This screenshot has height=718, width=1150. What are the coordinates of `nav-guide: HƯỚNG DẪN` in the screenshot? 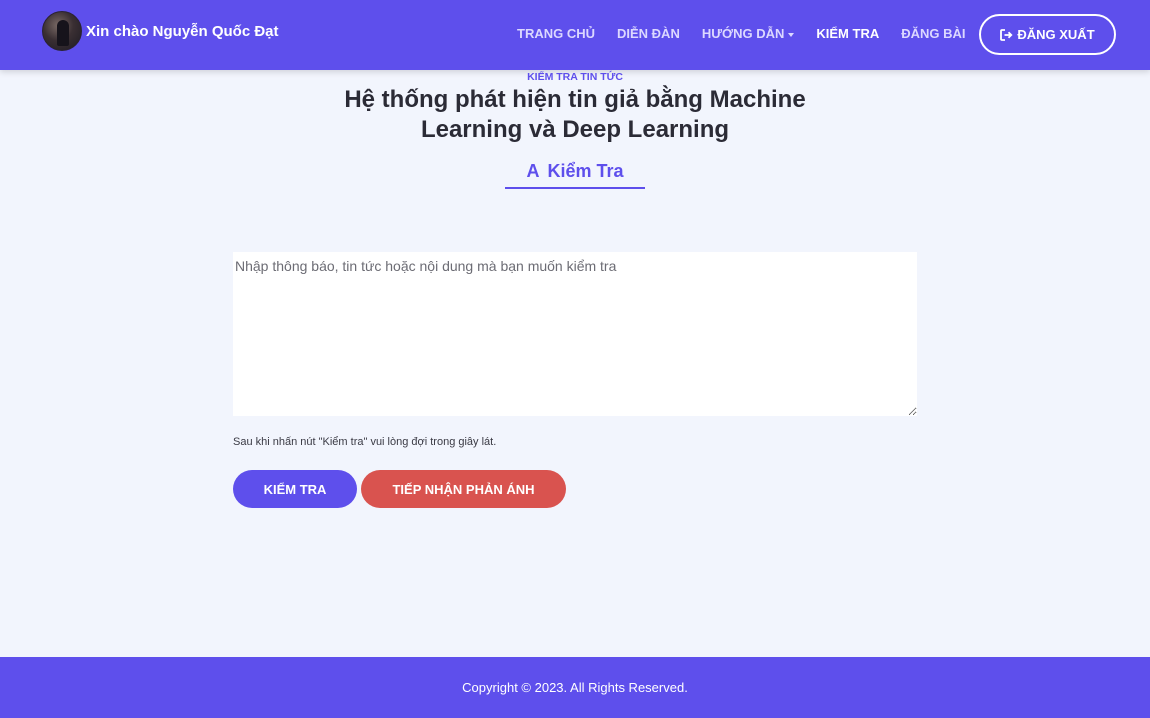 It's located at (748, 33).